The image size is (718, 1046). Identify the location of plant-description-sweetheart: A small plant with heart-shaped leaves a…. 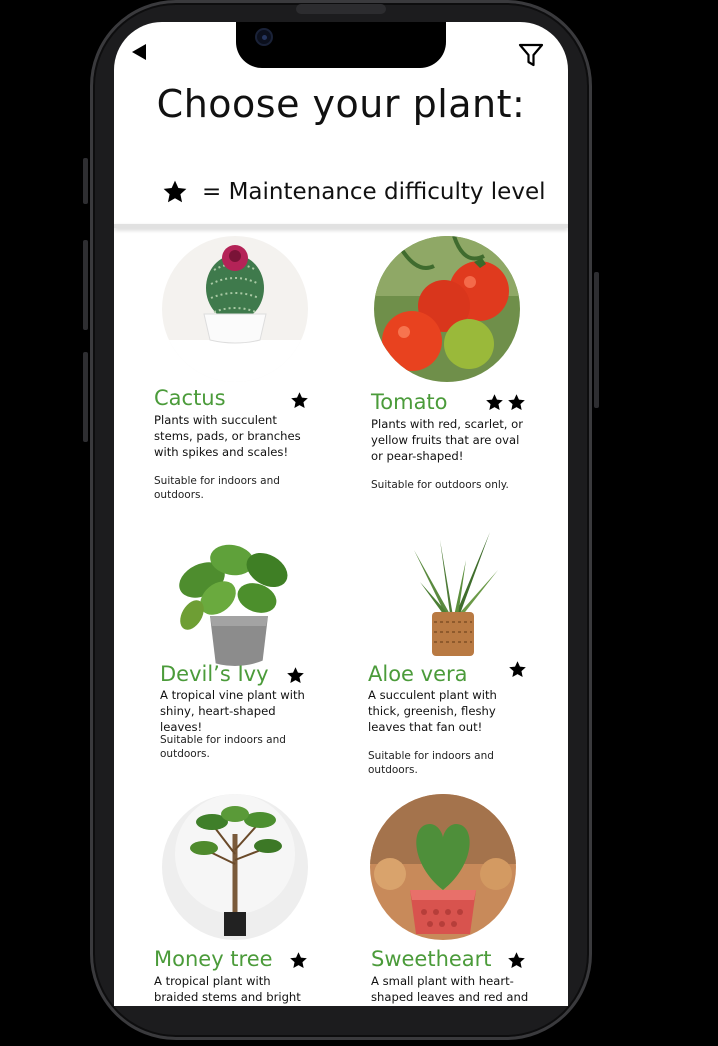
(450, 989).